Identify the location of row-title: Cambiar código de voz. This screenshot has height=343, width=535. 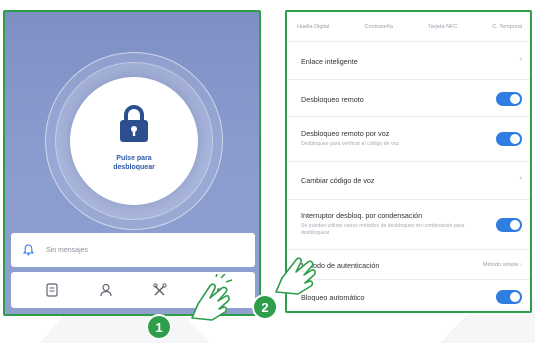
(338, 180).